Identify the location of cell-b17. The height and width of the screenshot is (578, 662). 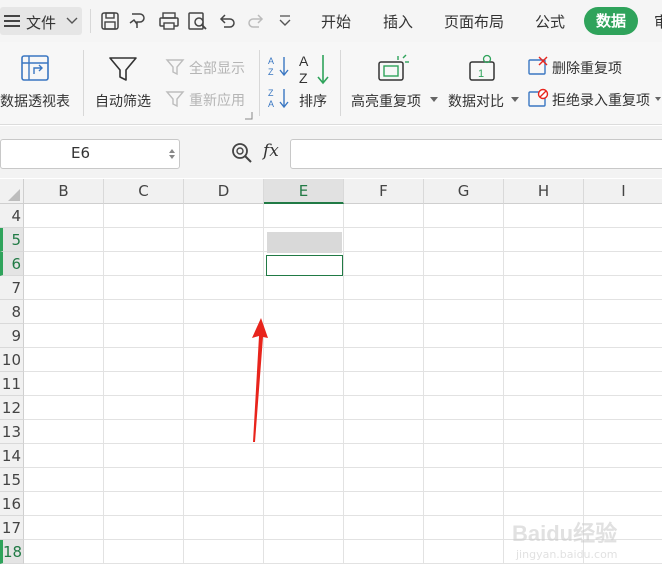
(64, 528).